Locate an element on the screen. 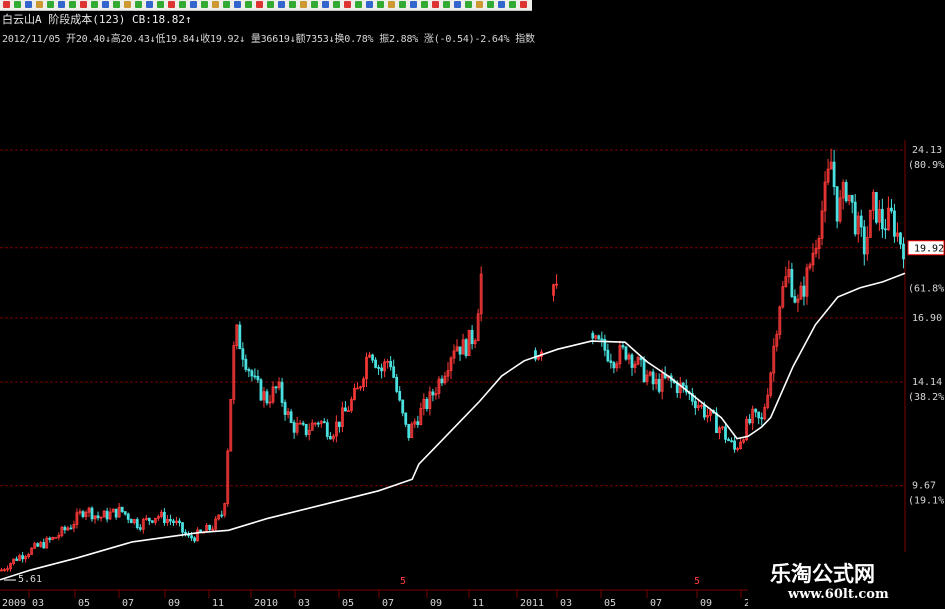  y-tick-pct: (80.9%) is located at coordinates (926, 165).